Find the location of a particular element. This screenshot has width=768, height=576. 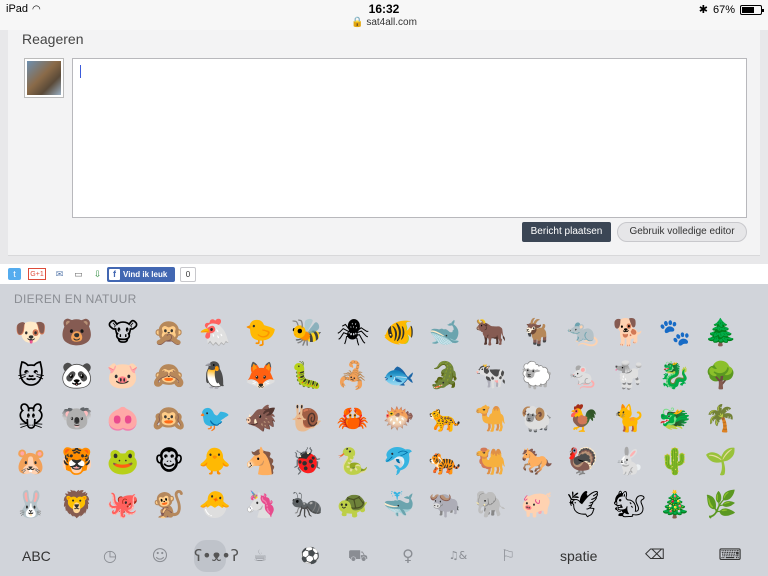

emoji-key: 🐴 is located at coordinates (261, 462).